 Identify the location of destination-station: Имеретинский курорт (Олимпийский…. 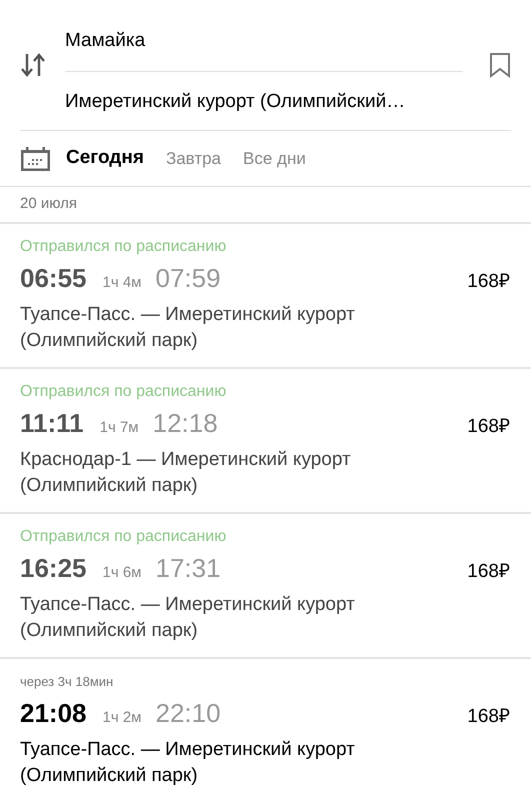
(264, 102).